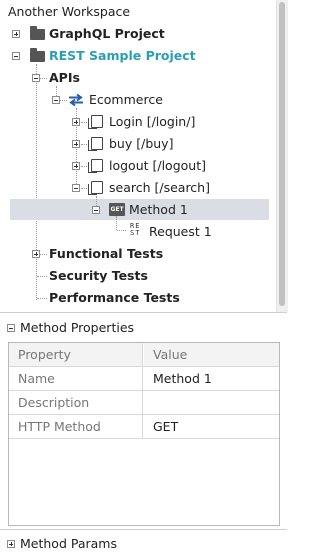 This screenshot has width=320, height=557. Describe the element at coordinates (211, 378) in the screenshot. I see `value-cell: Method 1` at that location.